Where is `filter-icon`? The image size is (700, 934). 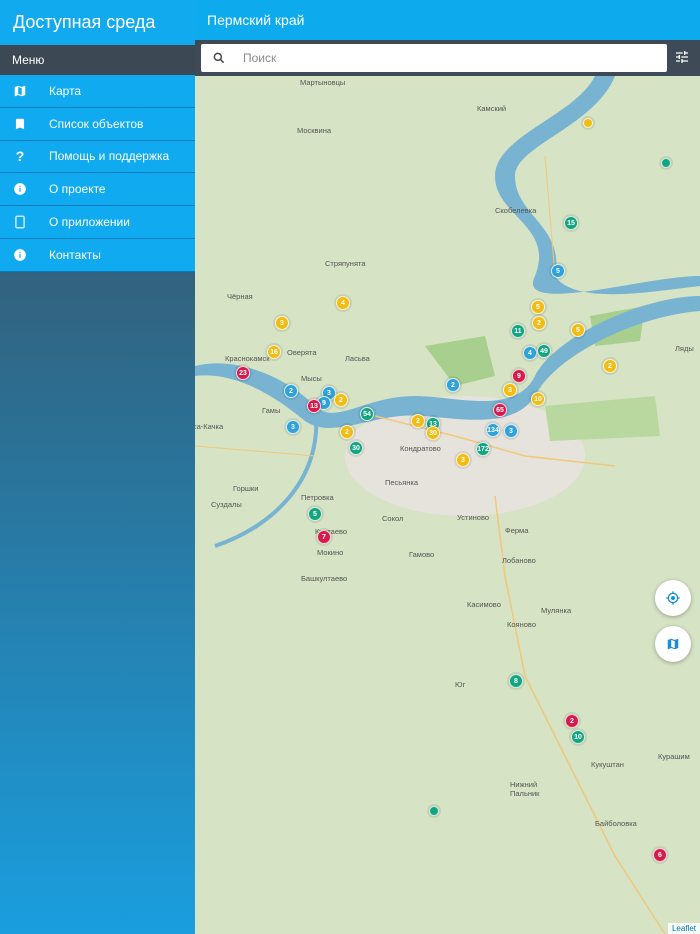
filter-icon is located at coordinates (683, 58).